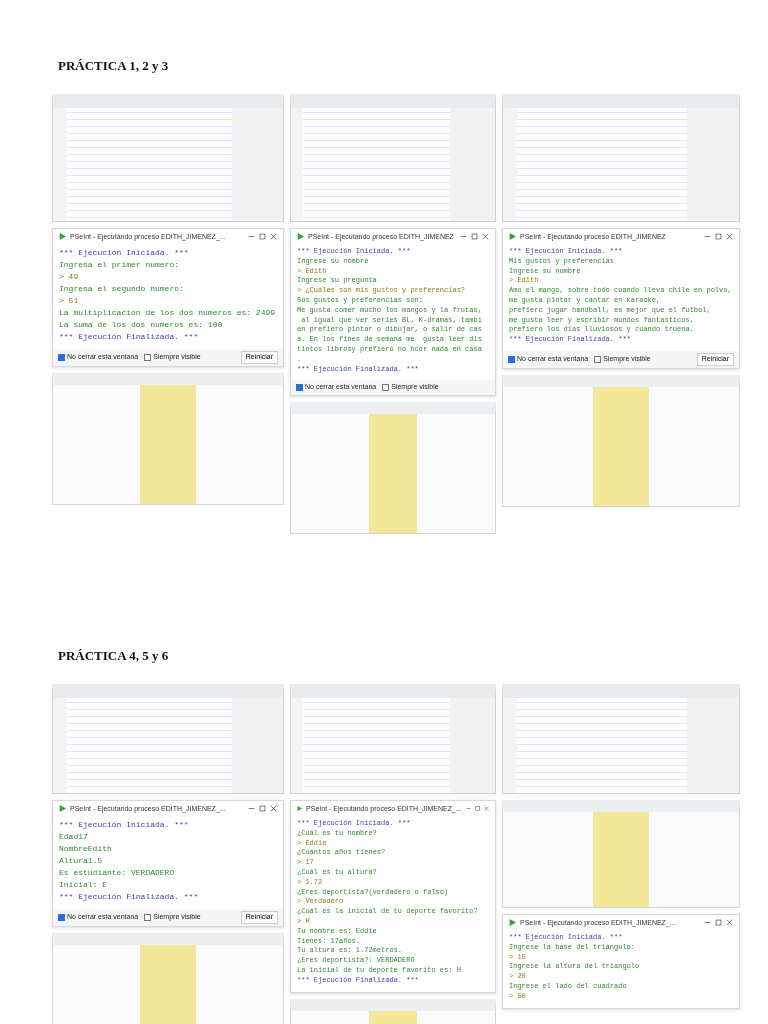 The width and height of the screenshot is (768, 1024). Describe the element at coordinates (114, 656) in the screenshot. I see `section-heading: PRÁCTICA 4, 5 y 6` at that location.